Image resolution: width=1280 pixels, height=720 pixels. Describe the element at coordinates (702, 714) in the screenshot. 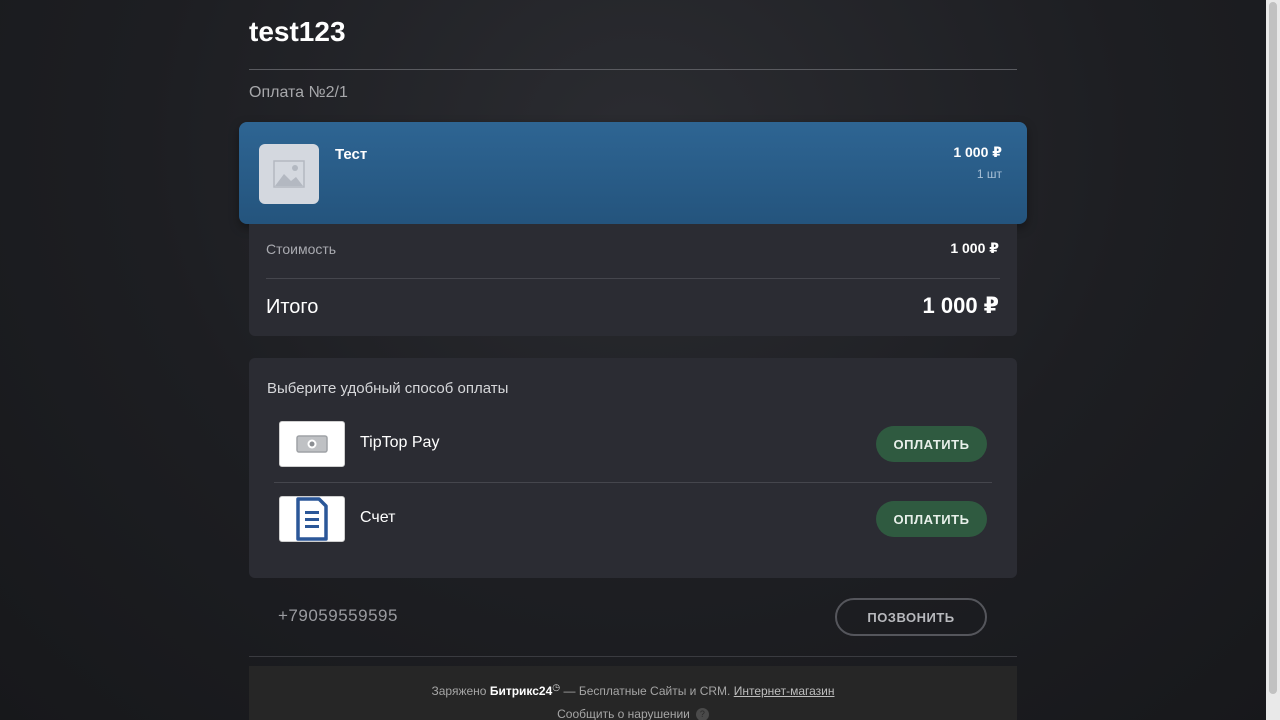

I see `help-icon: ?` at that location.